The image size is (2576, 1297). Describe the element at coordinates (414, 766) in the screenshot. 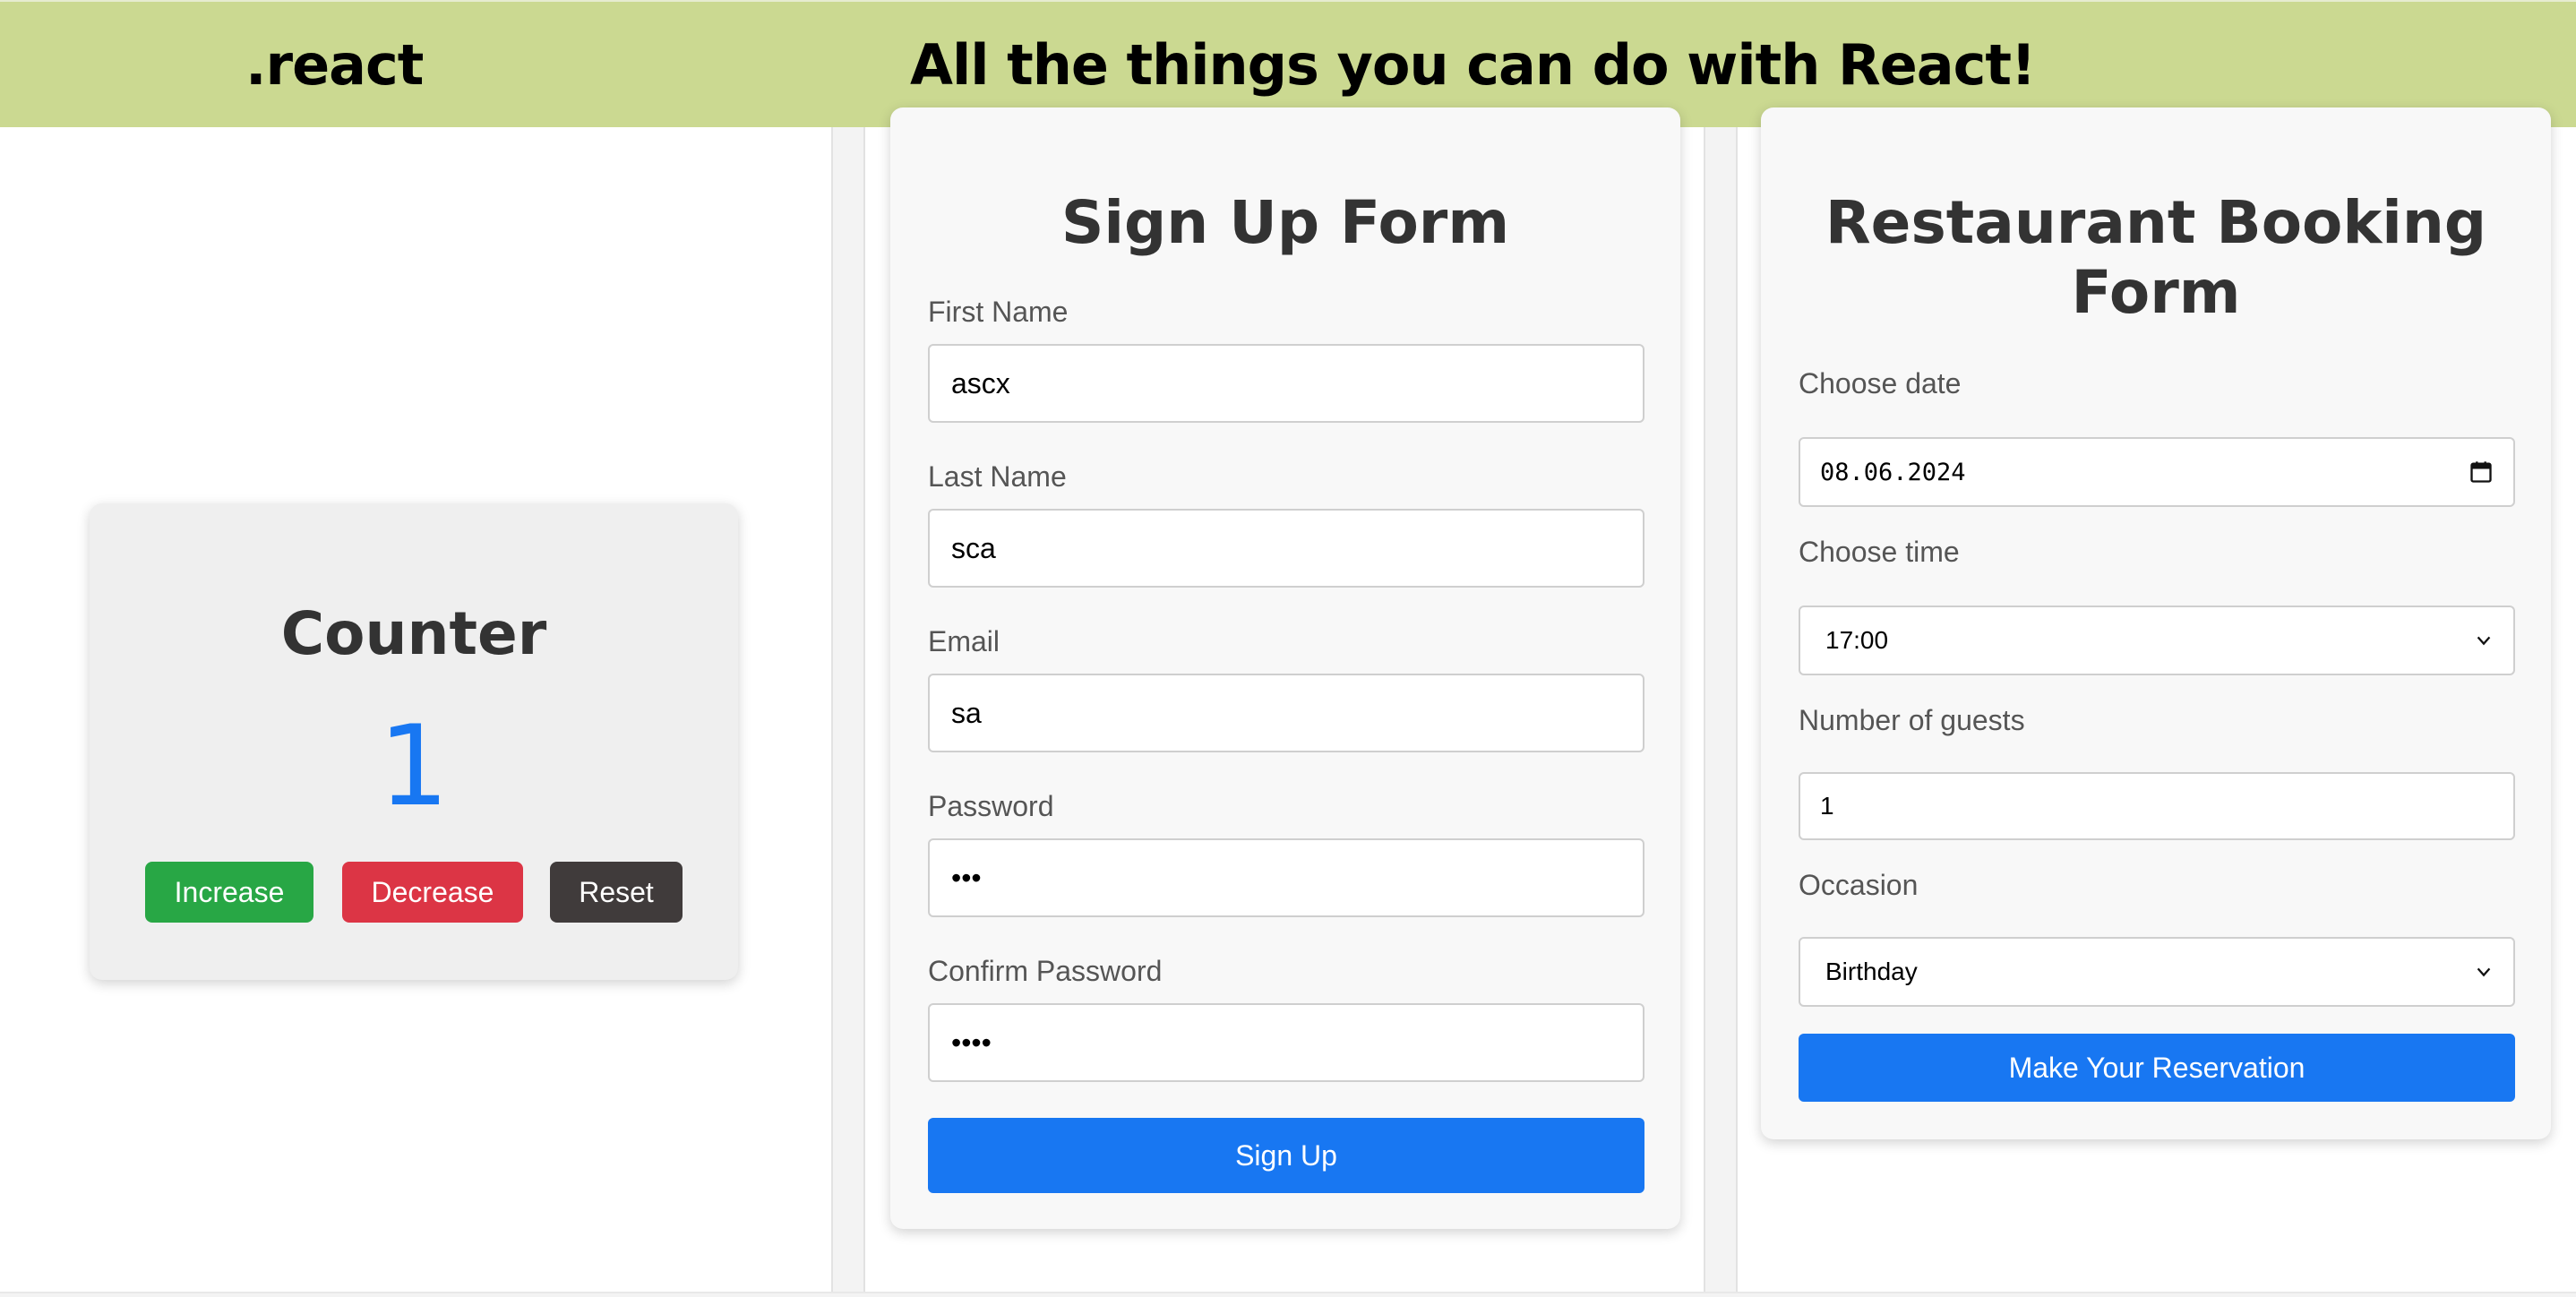

I see `counter-value: 1` at that location.